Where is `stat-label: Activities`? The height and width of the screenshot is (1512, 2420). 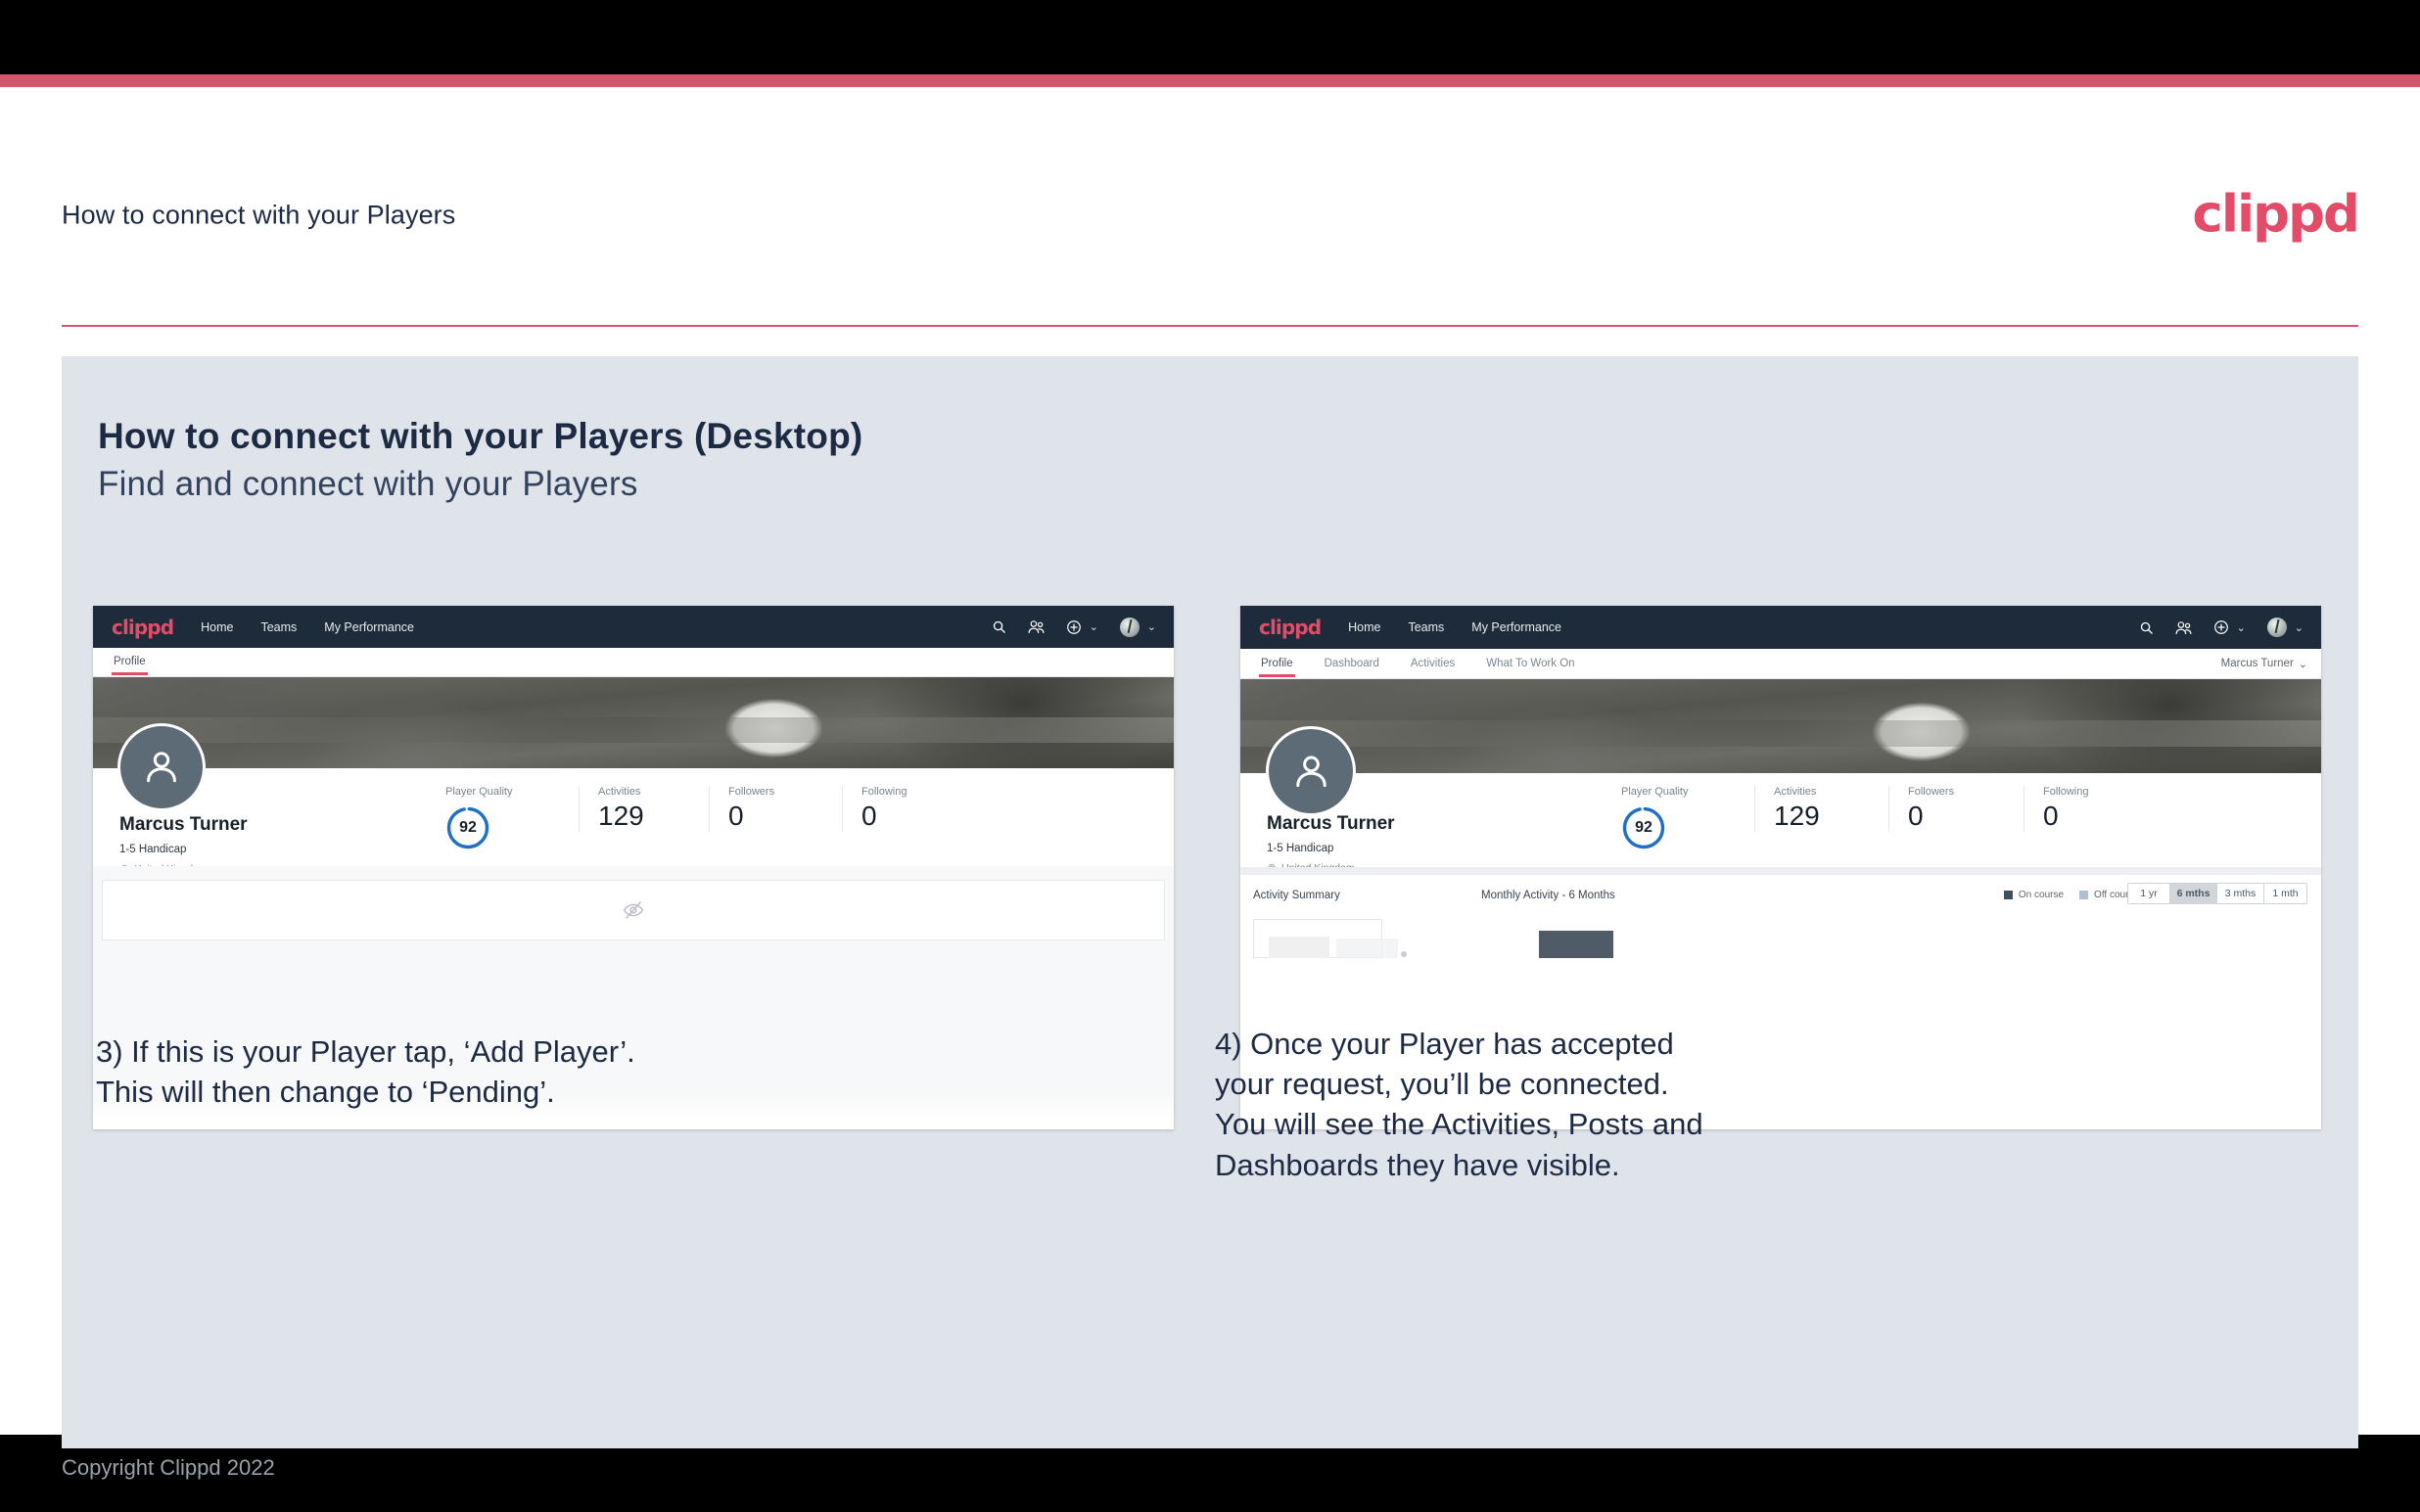
stat-label: Activities is located at coordinates (1795, 792).